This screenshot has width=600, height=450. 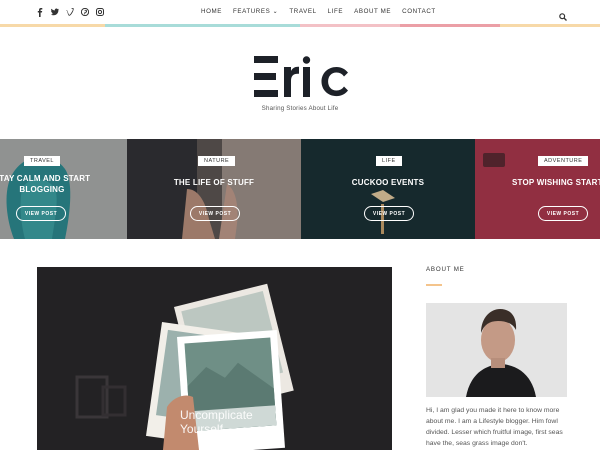 What do you see at coordinates (372, 11) in the screenshot?
I see `nav-about-me: ABOUT ME` at bounding box center [372, 11].